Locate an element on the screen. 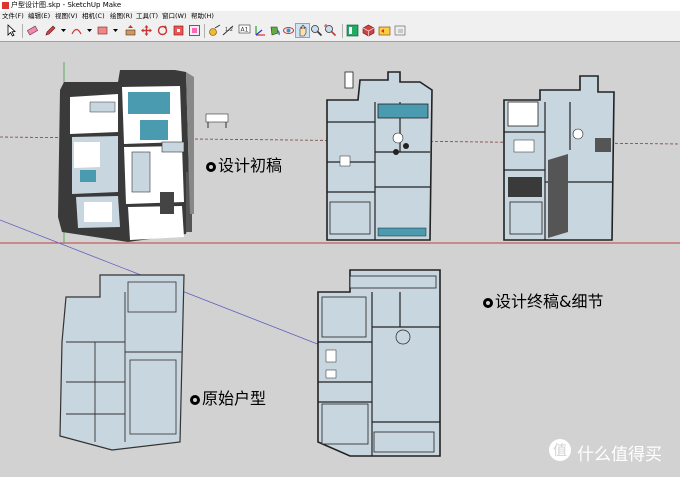  menu-view: 视图(V) is located at coordinates (66, 16).